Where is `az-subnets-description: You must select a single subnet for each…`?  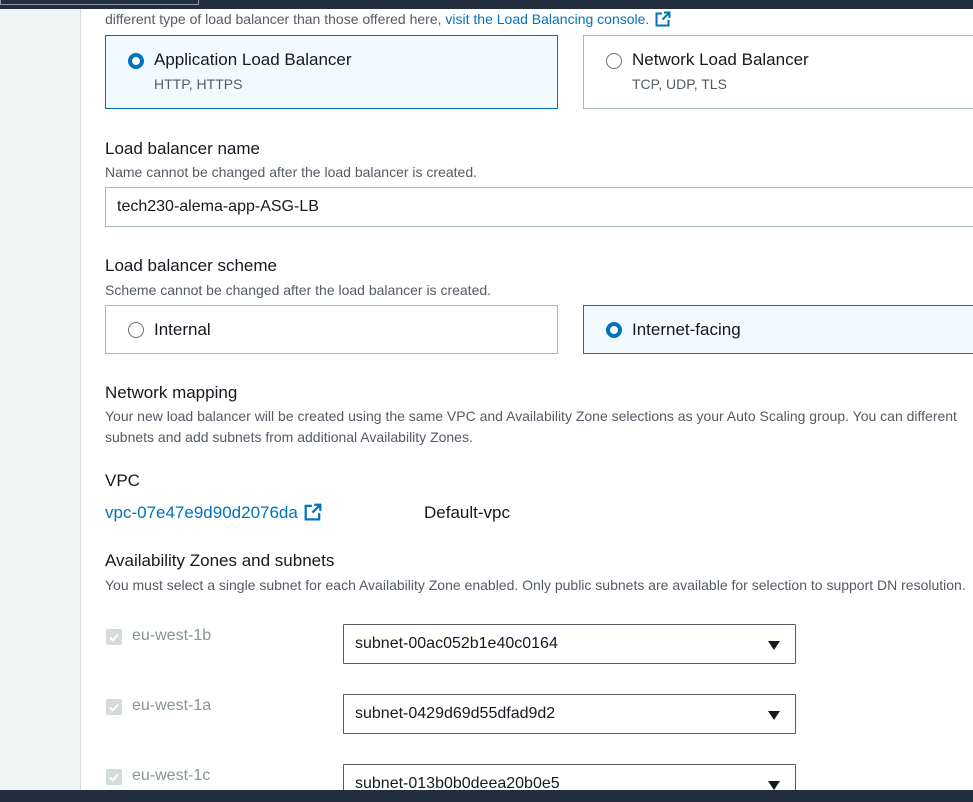 az-subnets-description: You must select a single subnet for each… is located at coordinates (535, 585).